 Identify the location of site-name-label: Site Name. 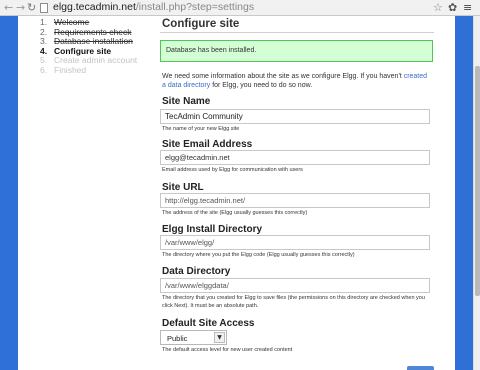
(186, 101).